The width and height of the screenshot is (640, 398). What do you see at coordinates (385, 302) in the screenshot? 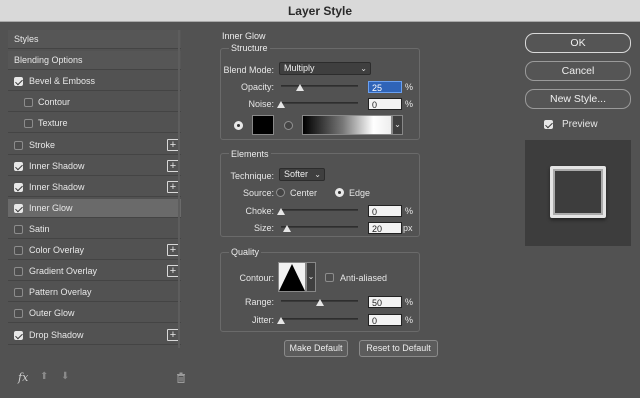
I see `range-input: 50` at bounding box center [385, 302].